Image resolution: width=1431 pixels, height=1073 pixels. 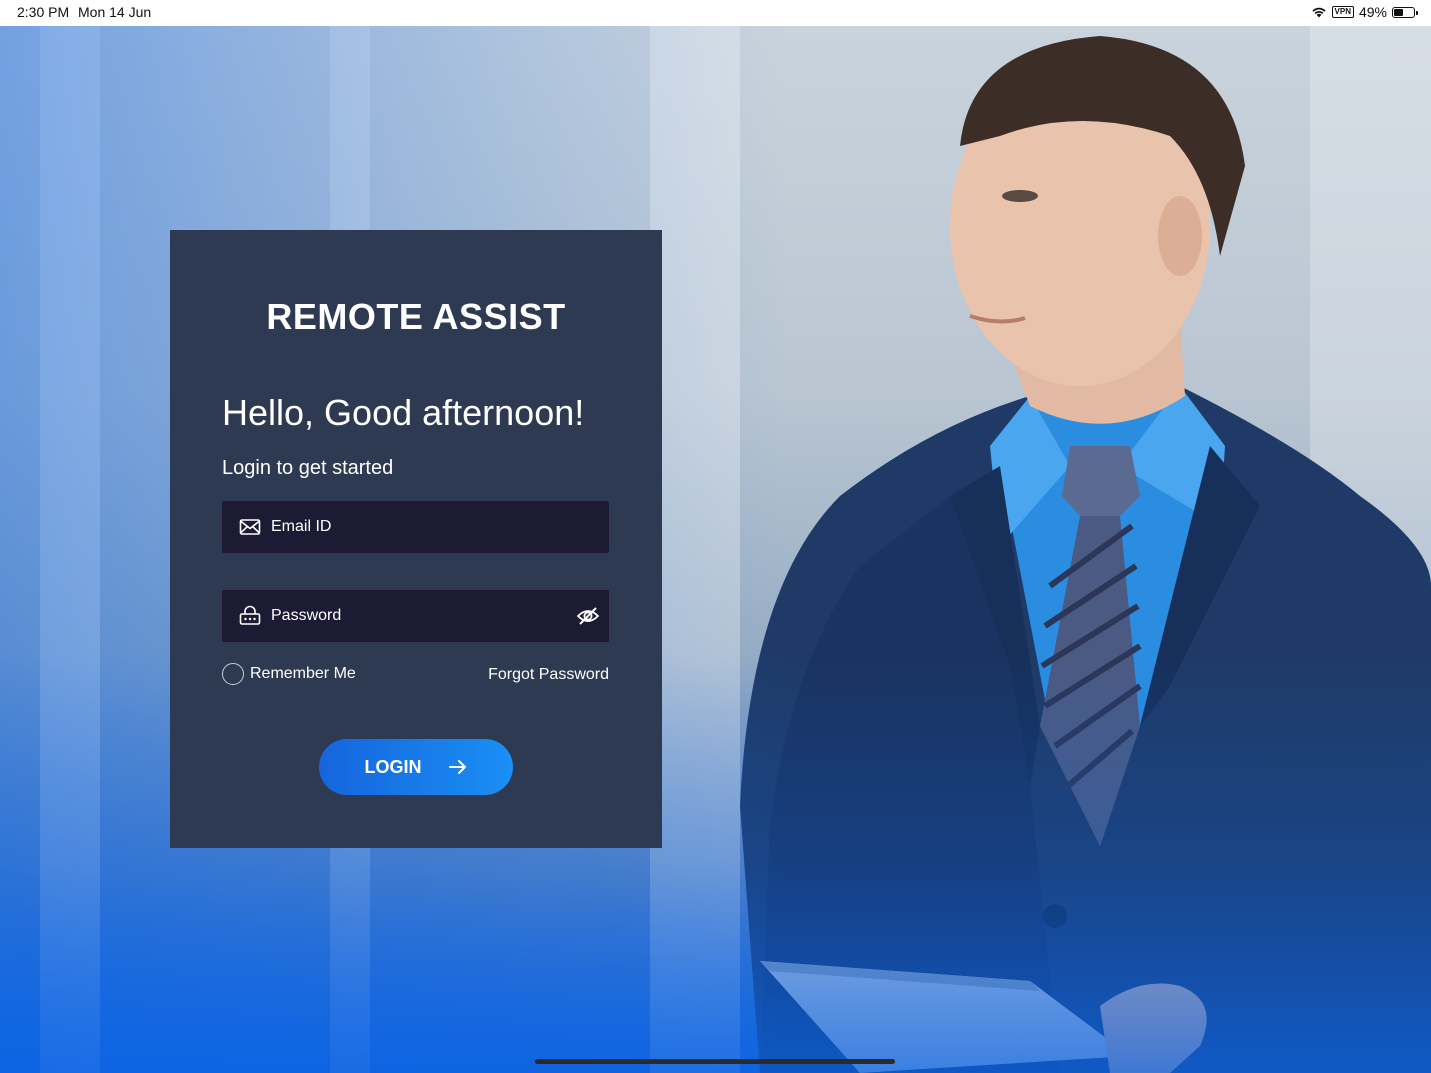 I want to click on app-title: REMOTE ASSIST, so click(x=416, y=316).